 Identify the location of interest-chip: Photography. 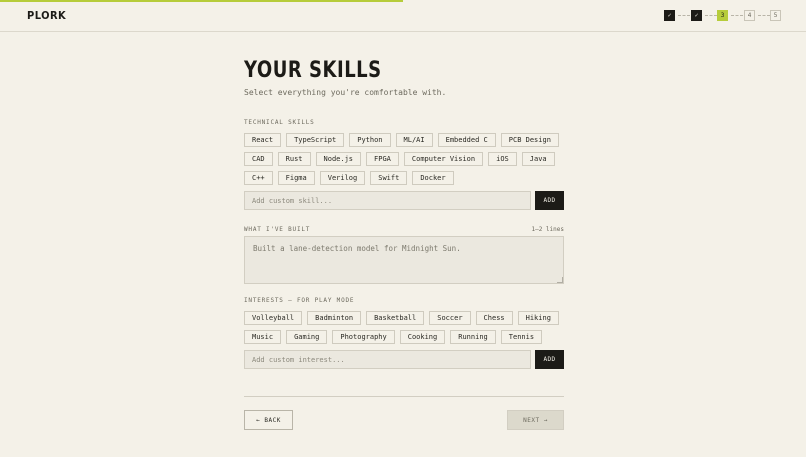
(363, 337).